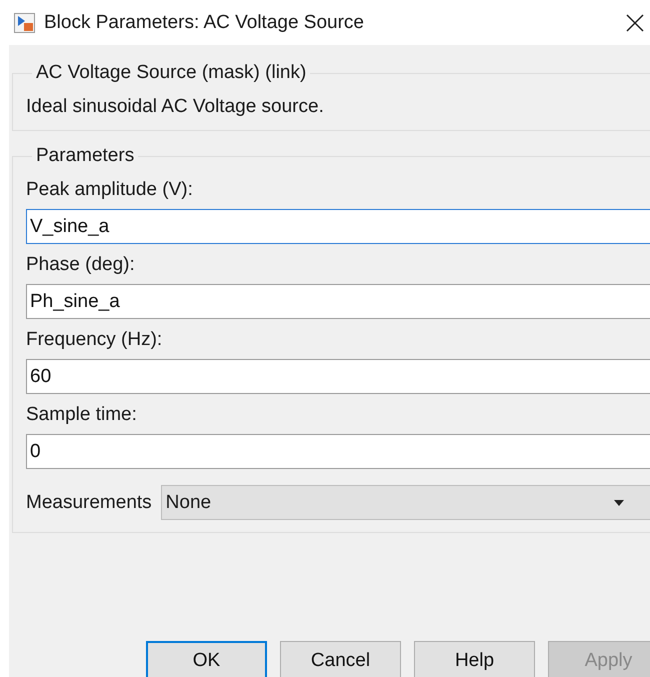  Describe the element at coordinates (619, 503) in the screenshot. I see `caret-icon` at that location.